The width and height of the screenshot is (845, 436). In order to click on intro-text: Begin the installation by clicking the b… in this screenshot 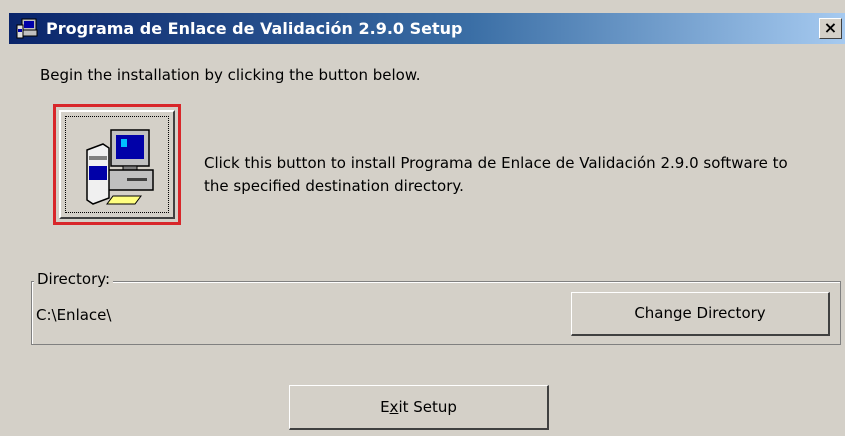, I will do `click(230, 75)`.